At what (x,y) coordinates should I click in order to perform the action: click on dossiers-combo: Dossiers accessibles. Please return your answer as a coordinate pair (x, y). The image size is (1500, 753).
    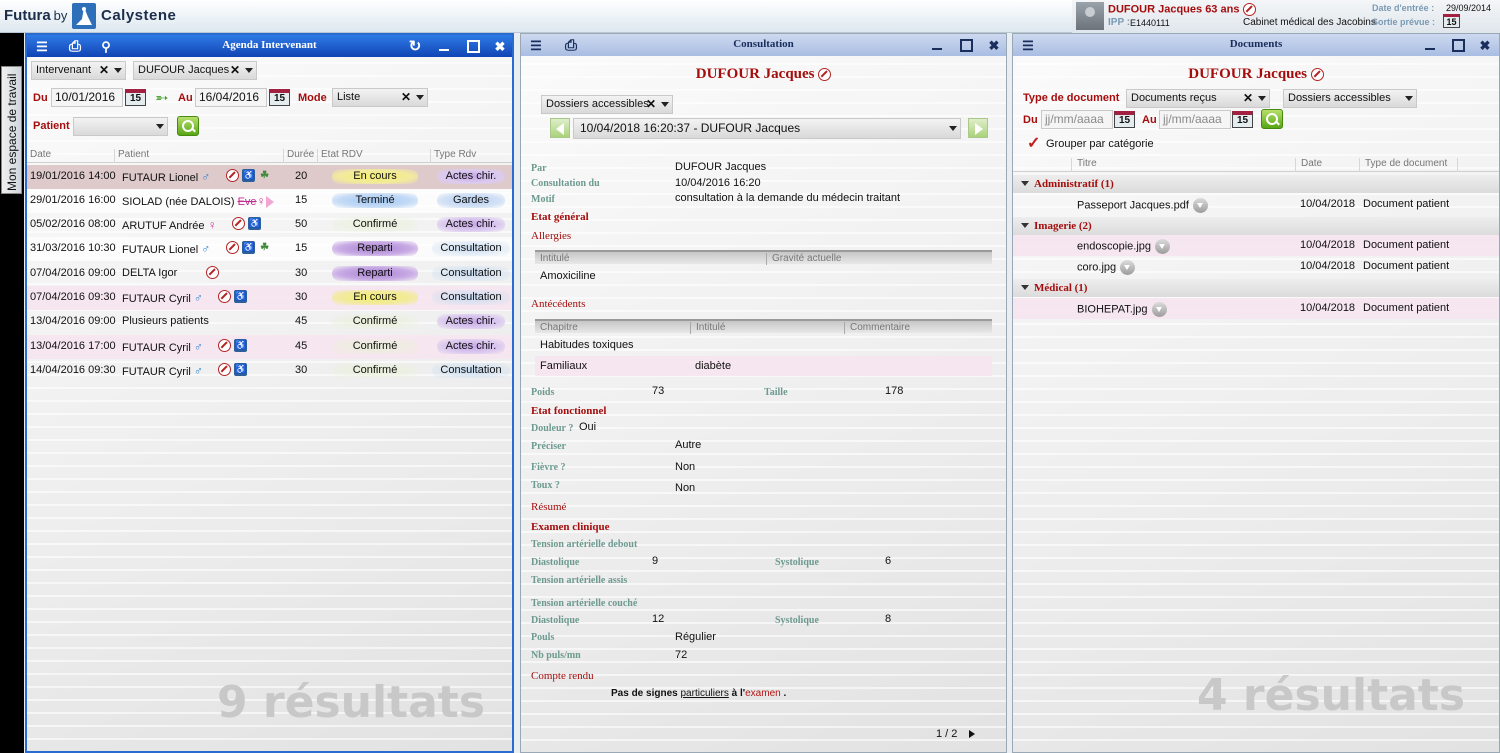
    Looking at the image, I should click on (1350, 98).